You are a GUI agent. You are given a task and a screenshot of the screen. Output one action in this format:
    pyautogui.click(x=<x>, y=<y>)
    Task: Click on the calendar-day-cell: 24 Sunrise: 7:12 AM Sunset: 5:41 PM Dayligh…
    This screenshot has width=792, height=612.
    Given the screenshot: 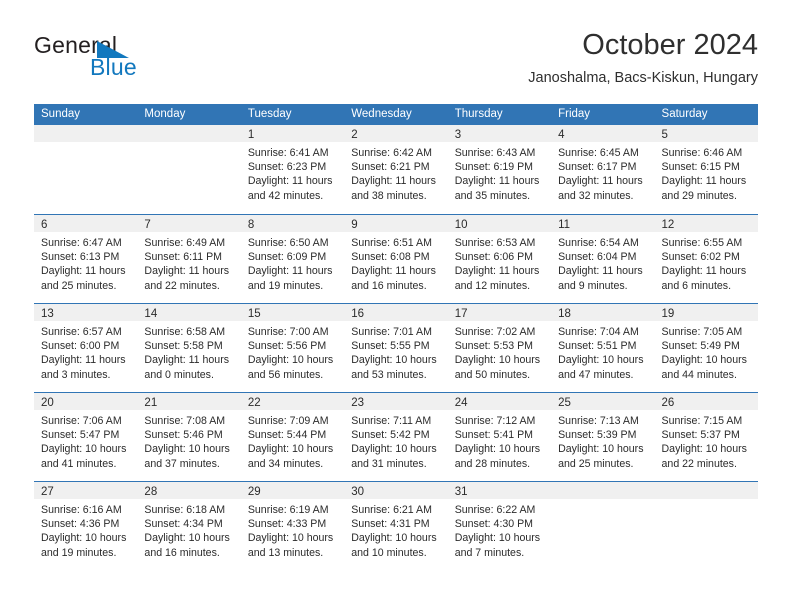 What is the action you would take?
    pyautogui.click(x=499, y=437)
    